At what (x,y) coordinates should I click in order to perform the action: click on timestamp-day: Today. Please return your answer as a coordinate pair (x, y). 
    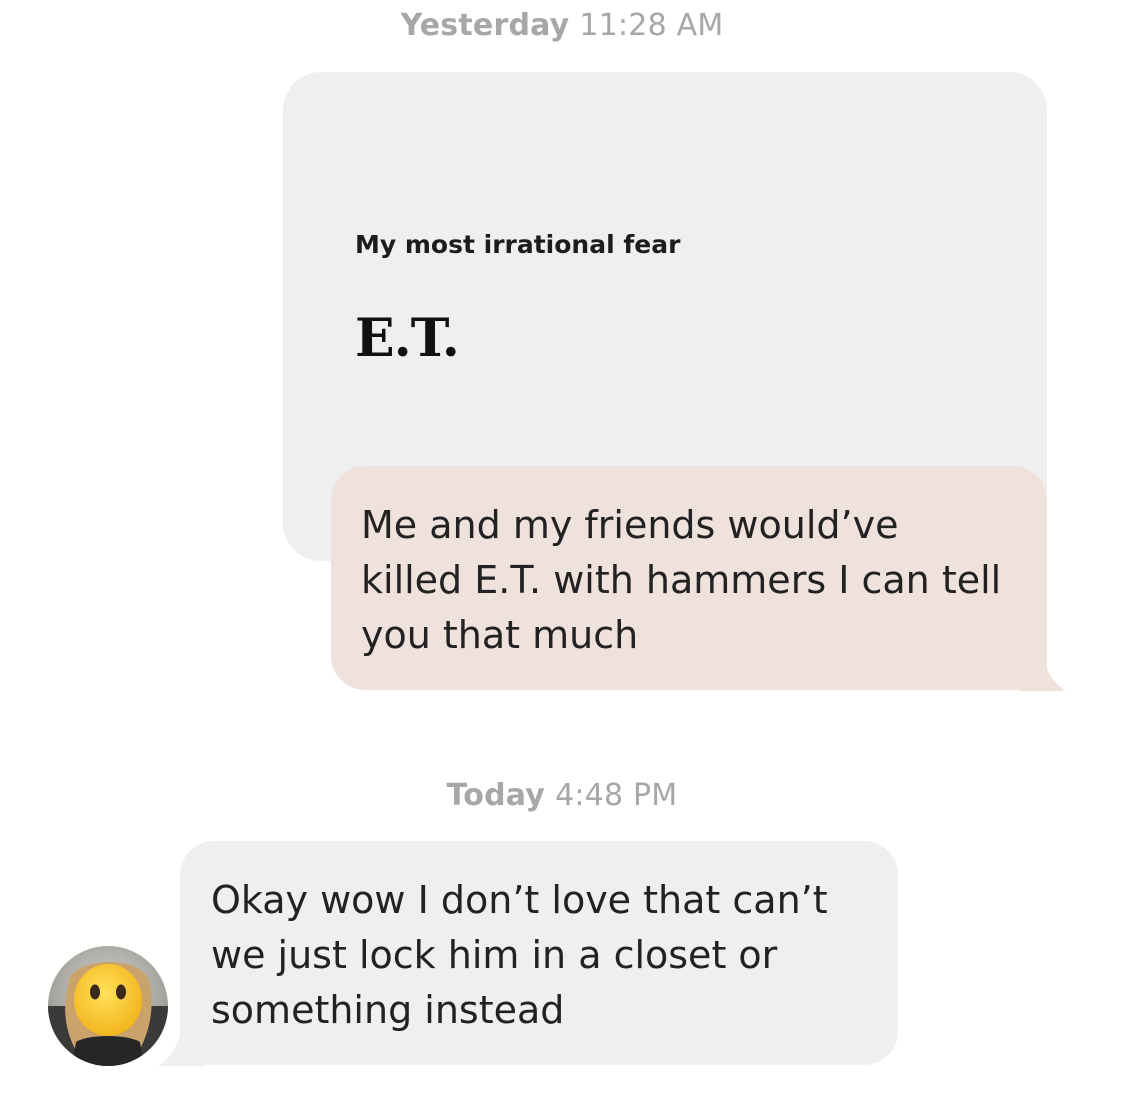
    Looking at the image, I should click on (496, 795).